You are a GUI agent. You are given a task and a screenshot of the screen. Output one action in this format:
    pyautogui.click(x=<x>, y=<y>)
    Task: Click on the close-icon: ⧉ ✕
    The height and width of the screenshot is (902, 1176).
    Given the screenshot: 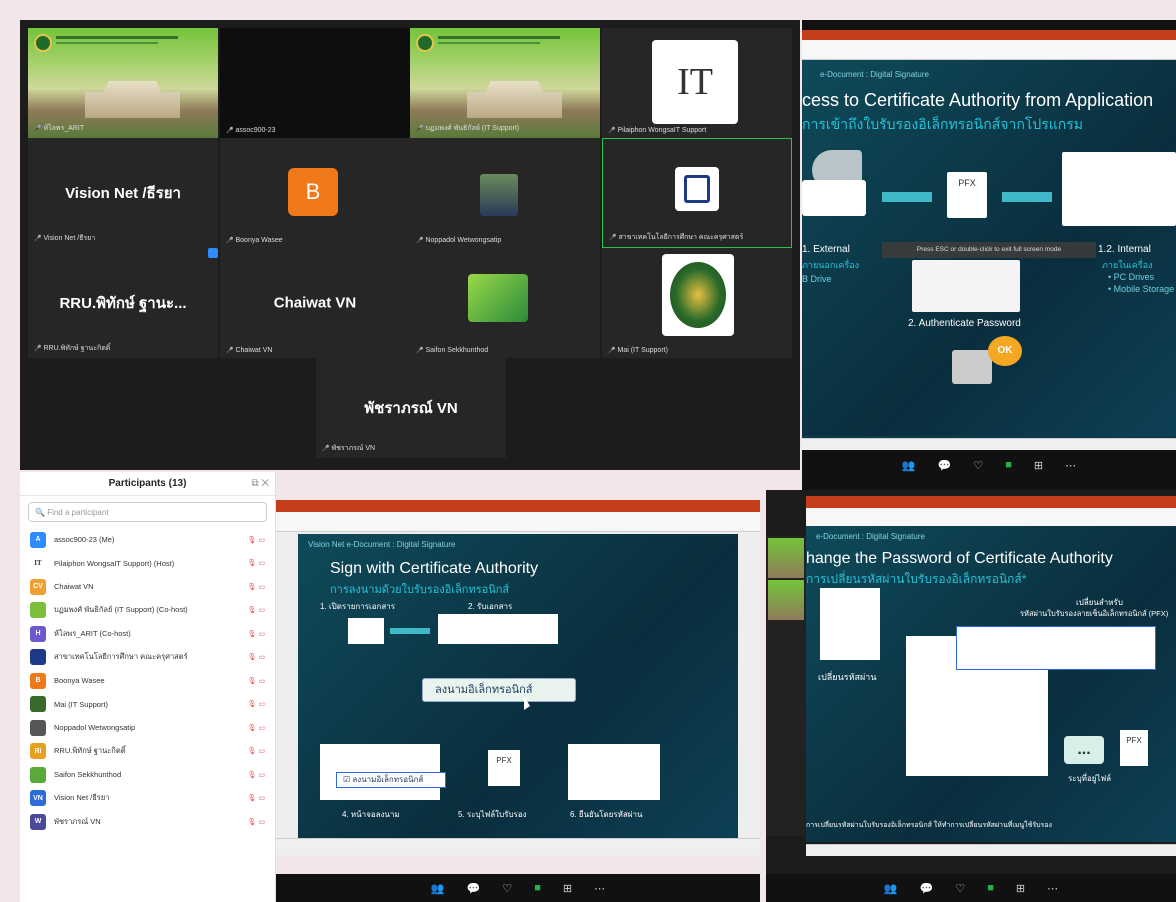 What is the action you would take?
    pyautogui.click(x=260, y=483)
    